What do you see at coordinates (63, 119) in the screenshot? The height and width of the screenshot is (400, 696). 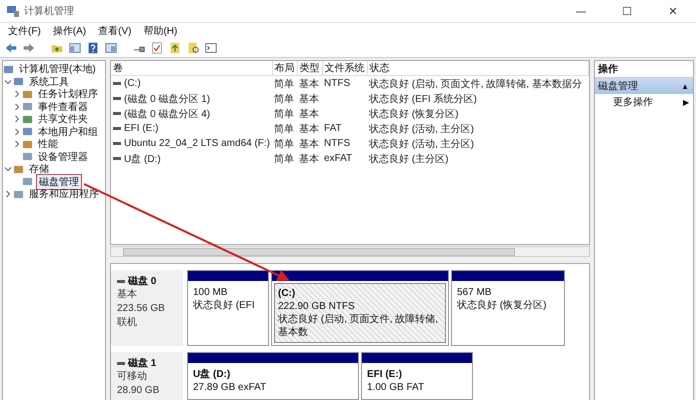 I see `tree-item: 共享文件夹` at bounding box center [63, 119].